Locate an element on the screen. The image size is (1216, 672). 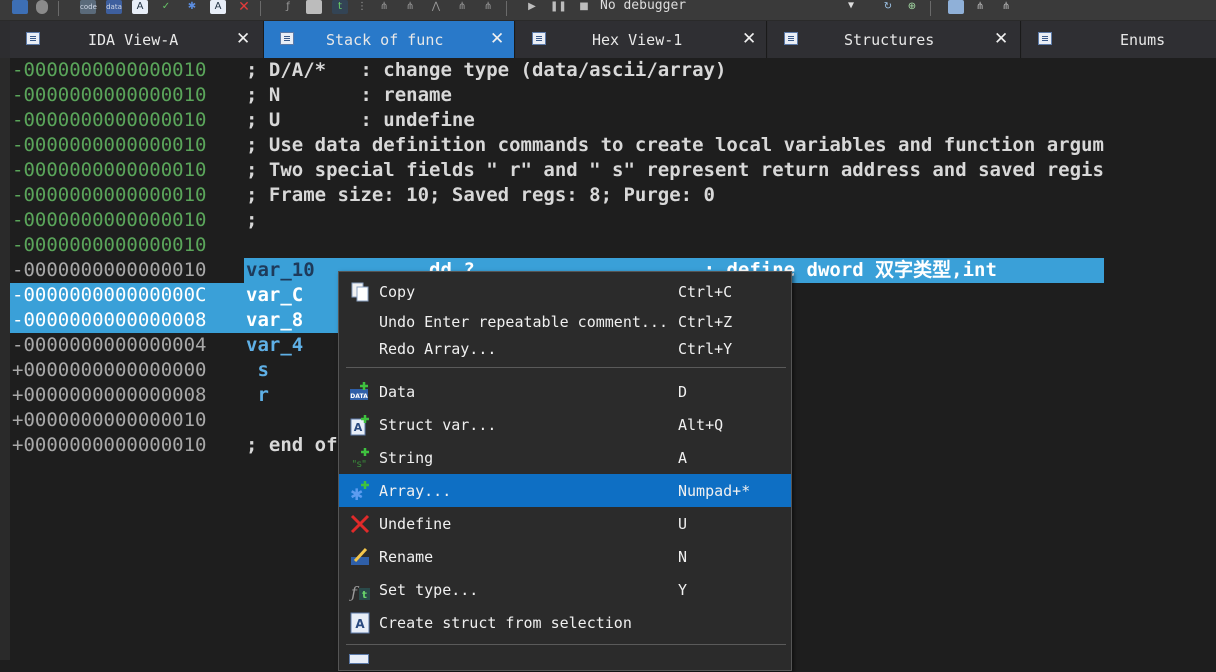
tab-label: Structures is located at coordinates (889, 40).